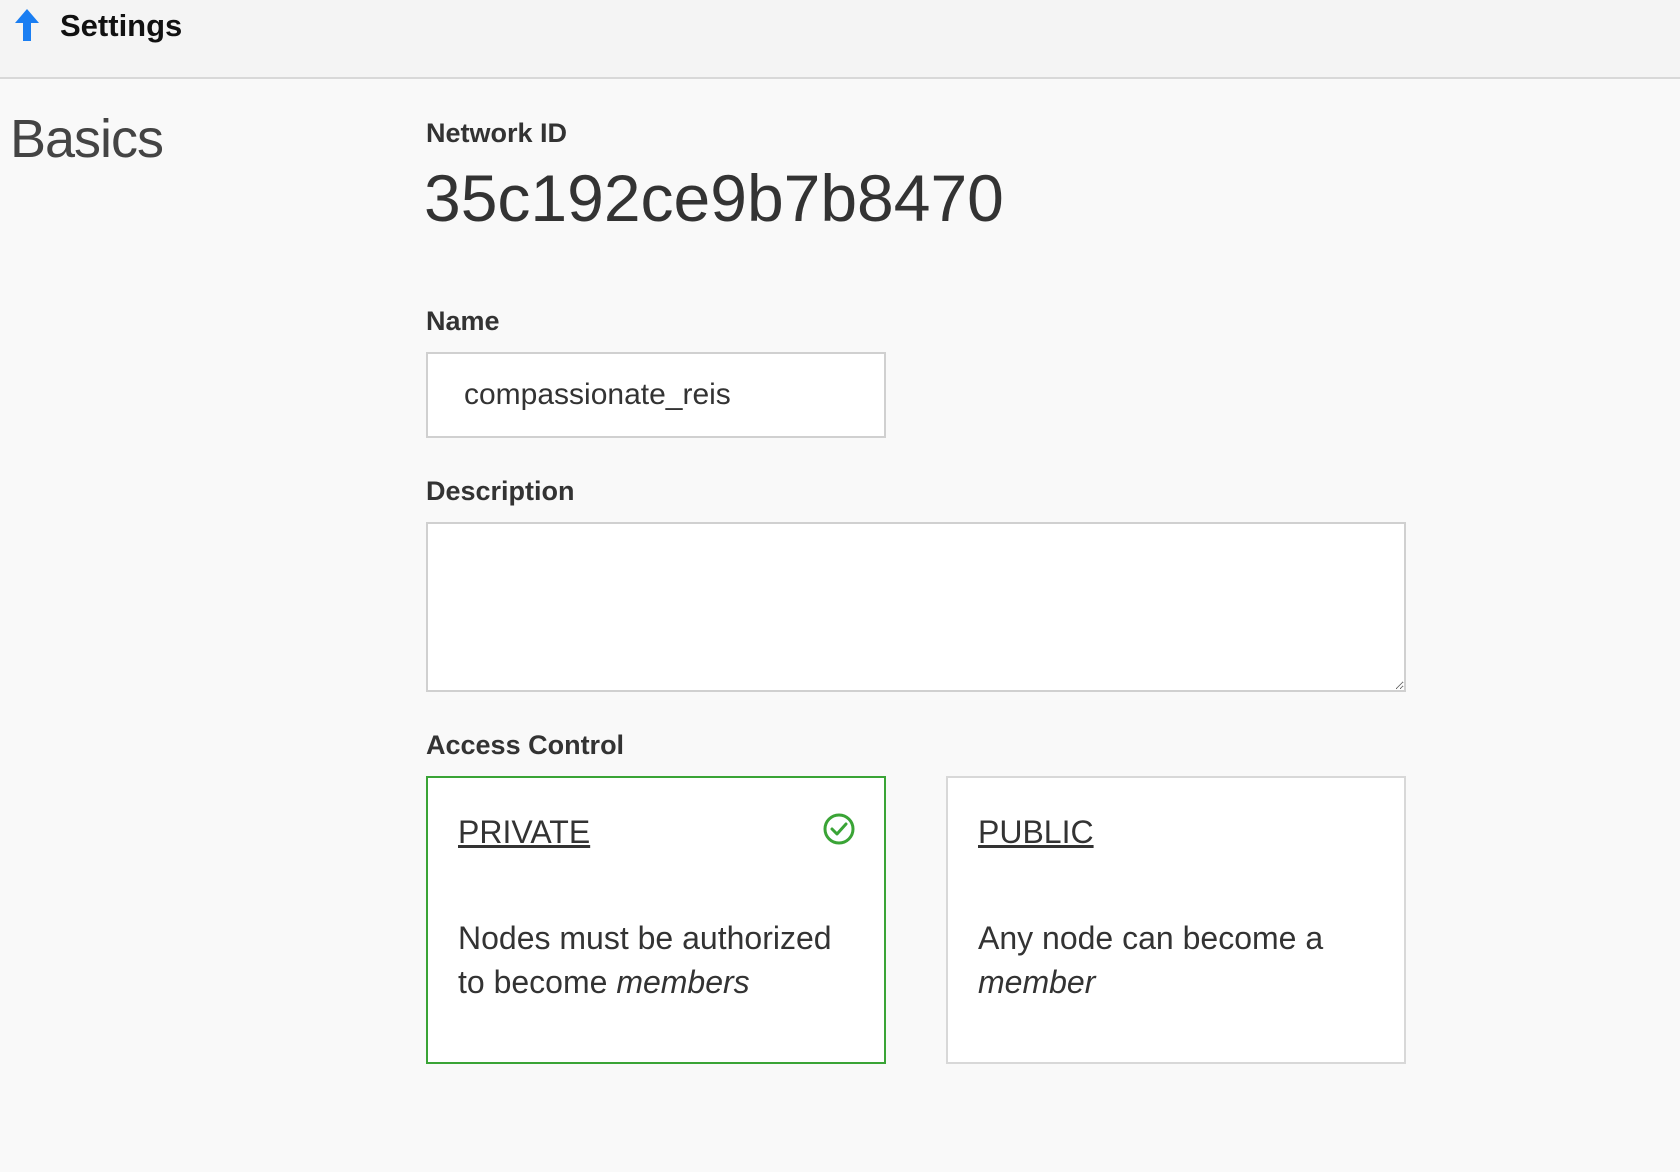  What do you see at coordinates (27, 25) in the screenshot?
I see `arrow-up-icon` at bounding box center [27, 25].